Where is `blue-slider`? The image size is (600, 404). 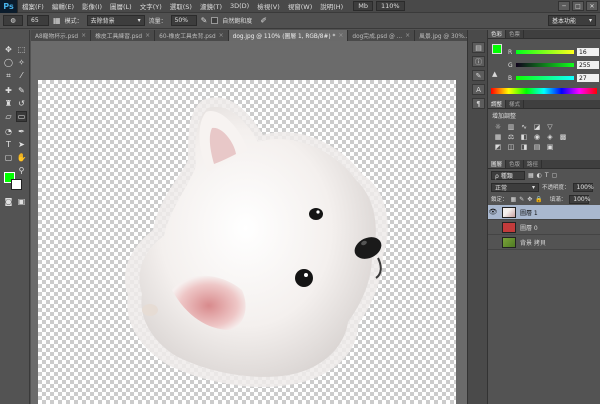 blue-slider is located at coordinates (545, 78).